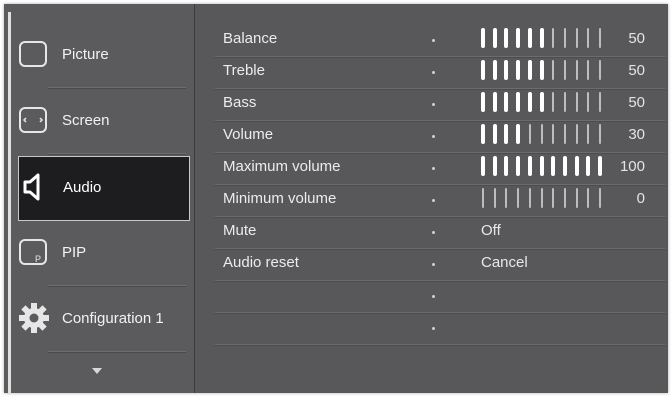 The image size is (672, 397). What do you see at coordinates (440, 232) in the screenshot?
I see `setting-row-mute: Mute Off` at bounding box center [440, 232].